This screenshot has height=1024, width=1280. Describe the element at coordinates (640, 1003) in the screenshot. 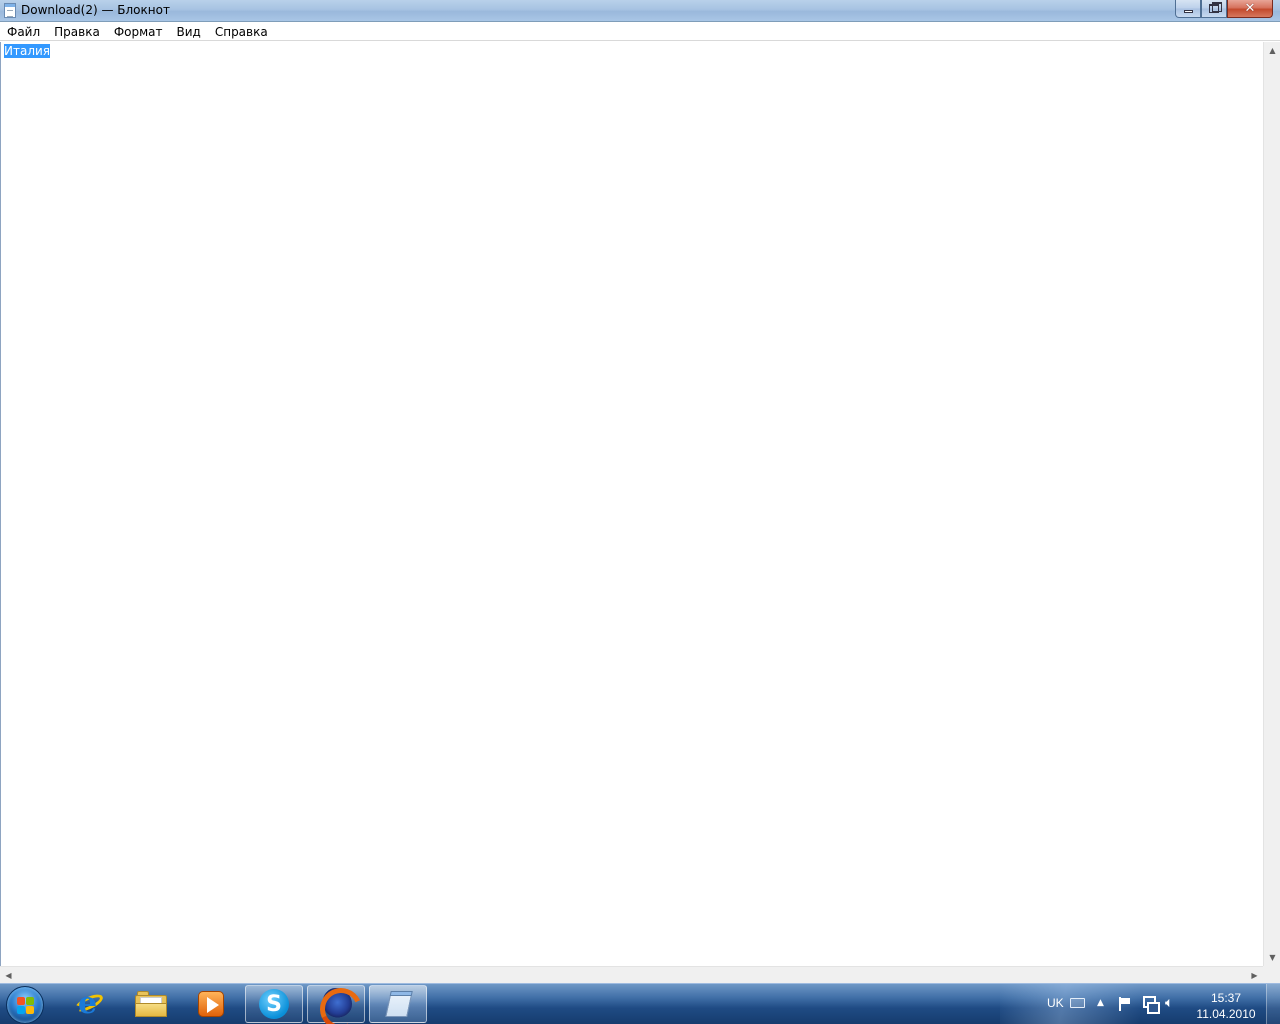

I see `taskbar: e S UK ▲ 🔈︎ 15:37 11.04.2010` at that location.